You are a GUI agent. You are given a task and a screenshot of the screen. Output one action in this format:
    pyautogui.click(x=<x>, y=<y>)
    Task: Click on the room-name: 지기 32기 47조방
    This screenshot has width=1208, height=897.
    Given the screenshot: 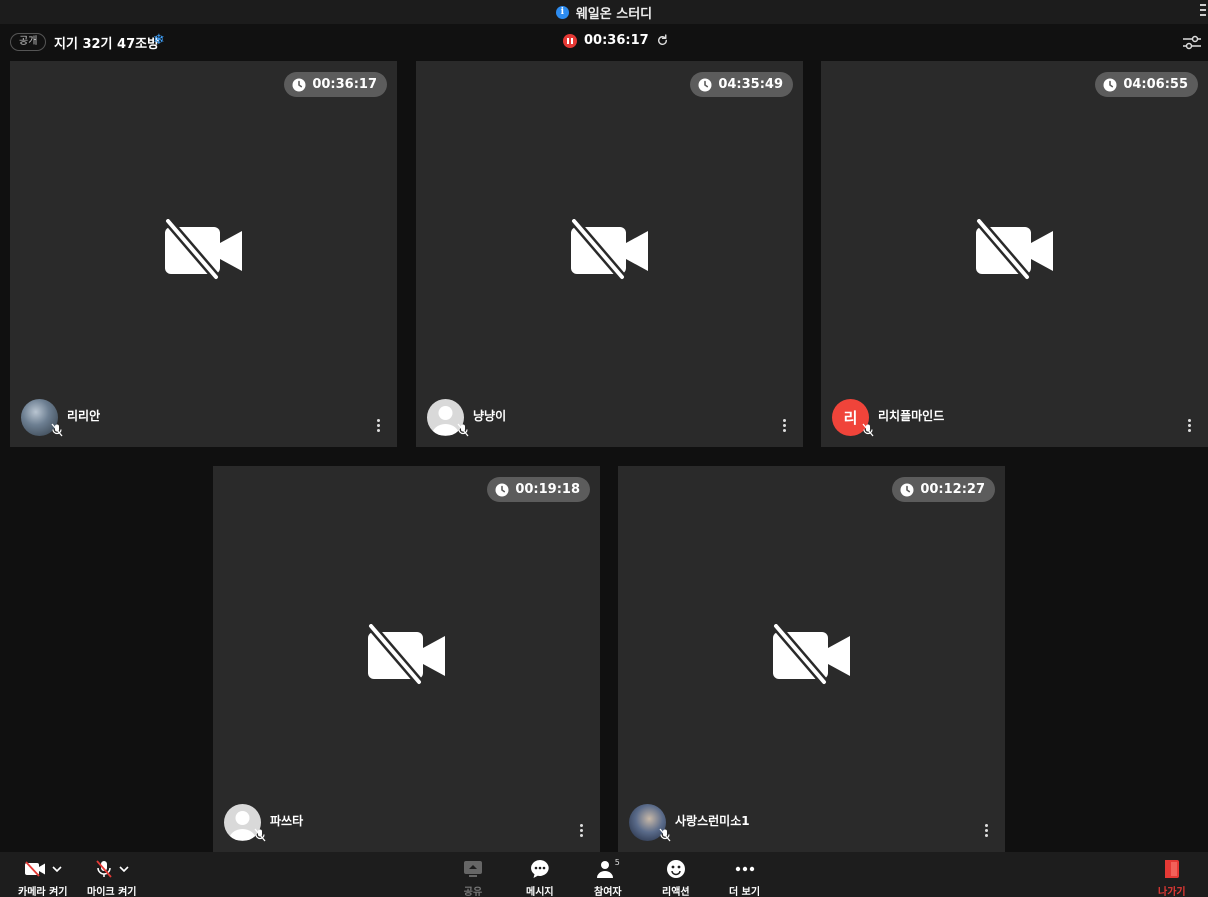 What is the action you would take?
    pyautogui.click(x=107, y=44)
    